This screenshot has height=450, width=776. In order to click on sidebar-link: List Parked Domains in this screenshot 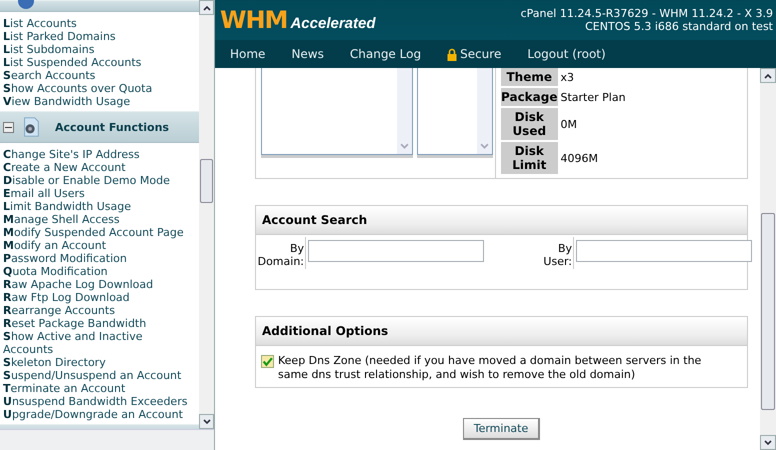, I will do `click(58, 36)`.